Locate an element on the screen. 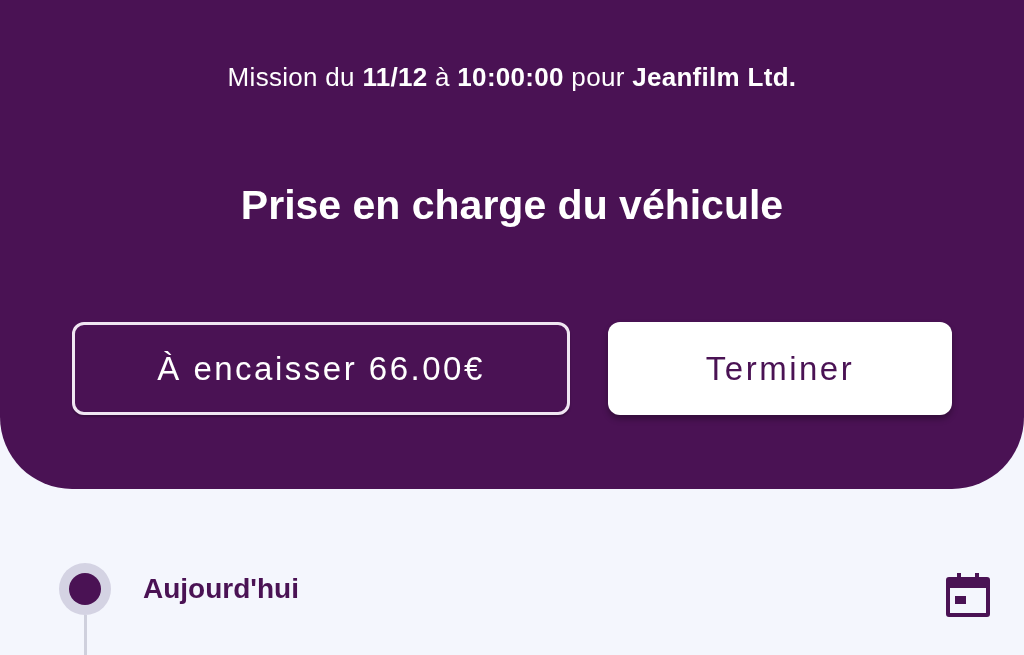 This screenshot has width=1024, height=655. amount-due-button: À encaisser 66.00€ is located at coordinates (321, 368).